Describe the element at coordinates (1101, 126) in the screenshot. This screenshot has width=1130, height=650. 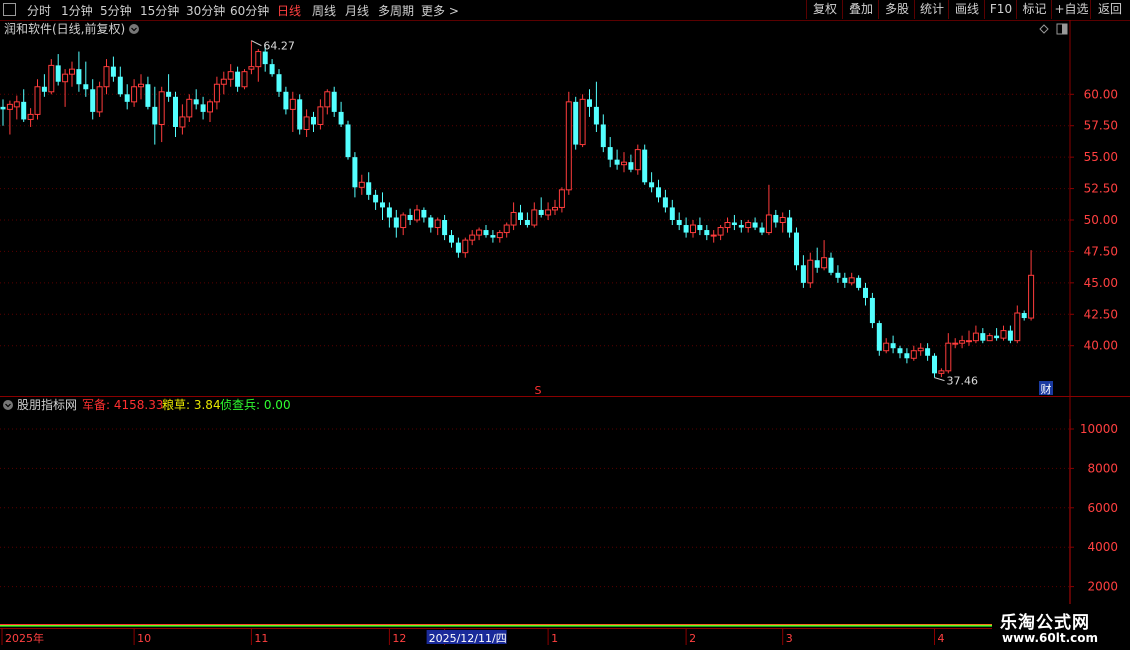
I see `price-tick-label: 57.50` at that location.